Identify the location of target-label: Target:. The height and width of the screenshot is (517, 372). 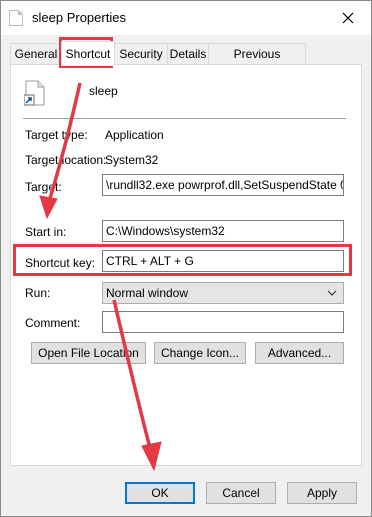
(43, 187).